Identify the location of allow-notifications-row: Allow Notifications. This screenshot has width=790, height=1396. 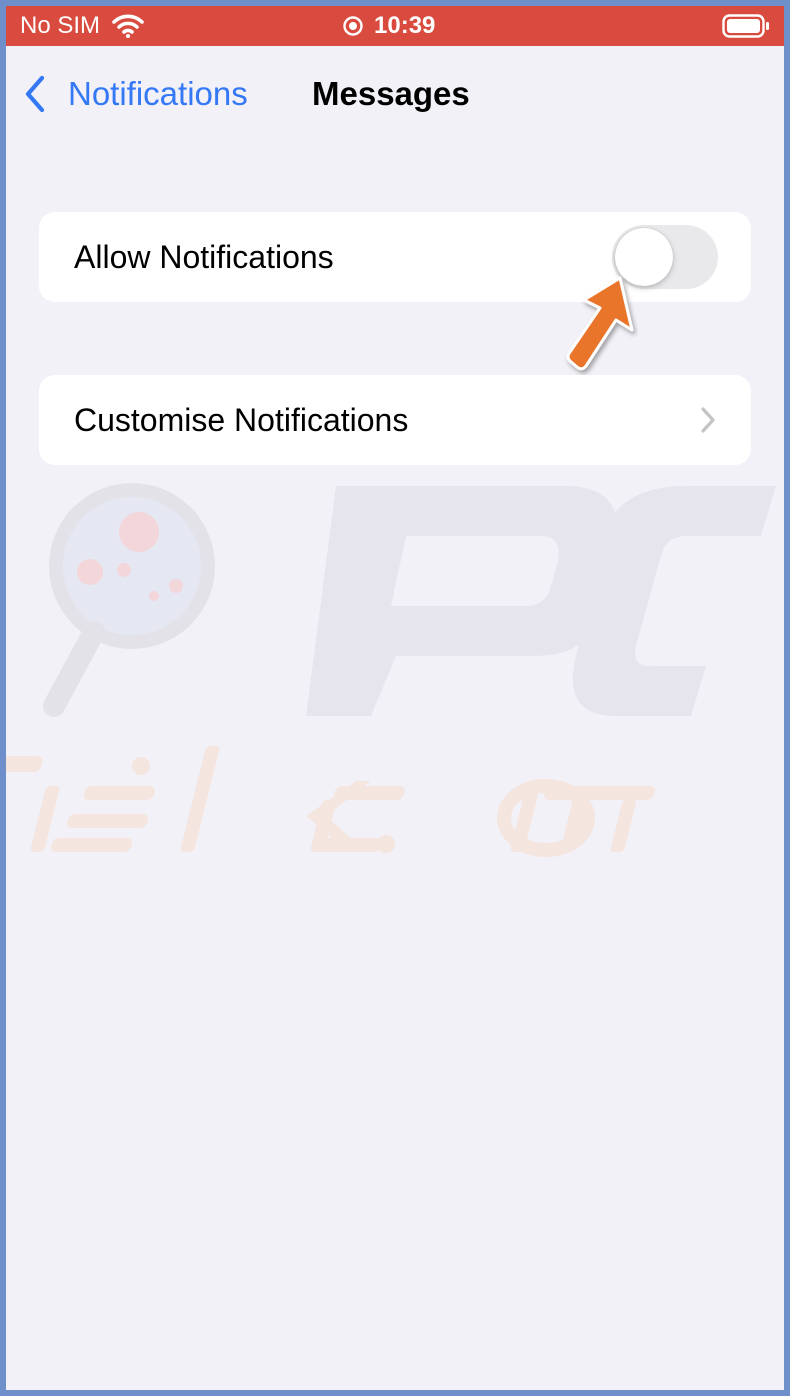
(395, 257).